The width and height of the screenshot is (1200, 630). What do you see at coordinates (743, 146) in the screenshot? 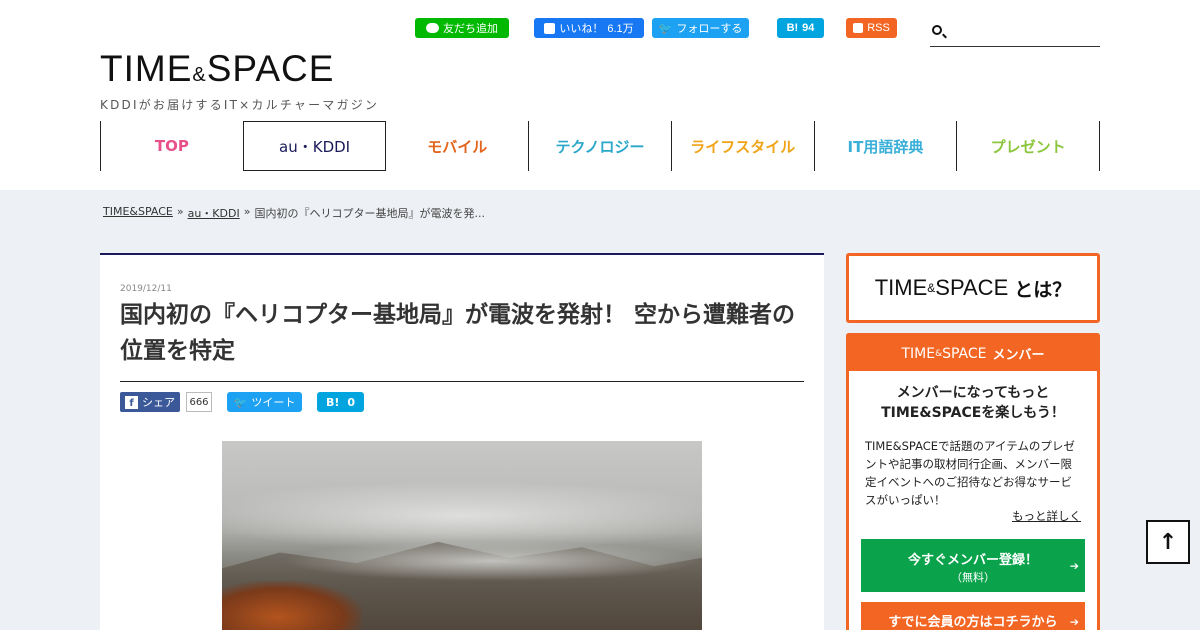
I see `nav-item-lifestyle: ライフスタイル` at bounding box center [743, 146].